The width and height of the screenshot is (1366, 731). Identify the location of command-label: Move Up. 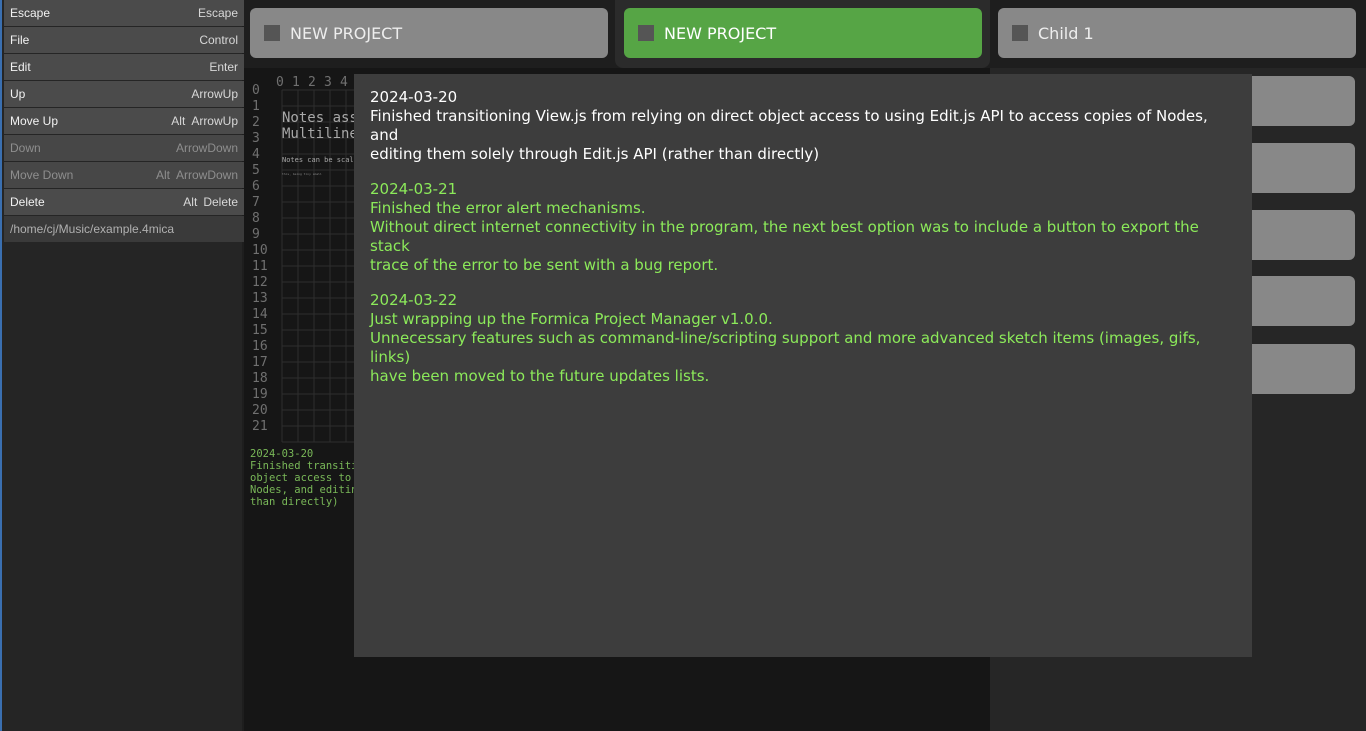
(34, 121).